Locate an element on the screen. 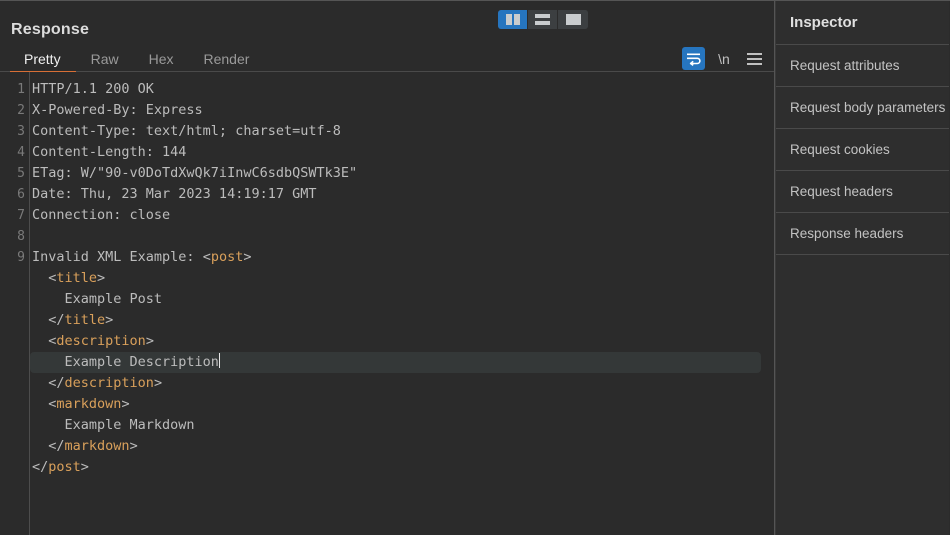  line-text: Example Description is located at coordinates (399, 362).